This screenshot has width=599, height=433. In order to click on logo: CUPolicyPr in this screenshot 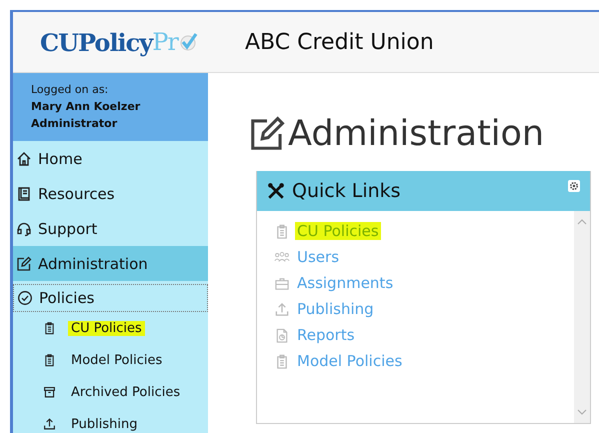, I will do `click(135, 42)`.